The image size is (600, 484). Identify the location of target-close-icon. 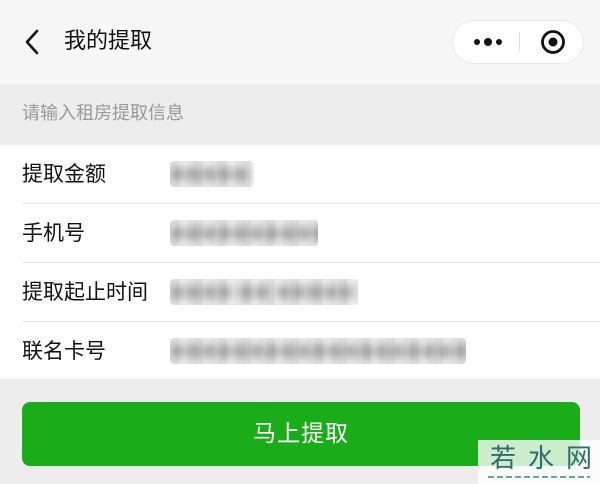
(553, 42).